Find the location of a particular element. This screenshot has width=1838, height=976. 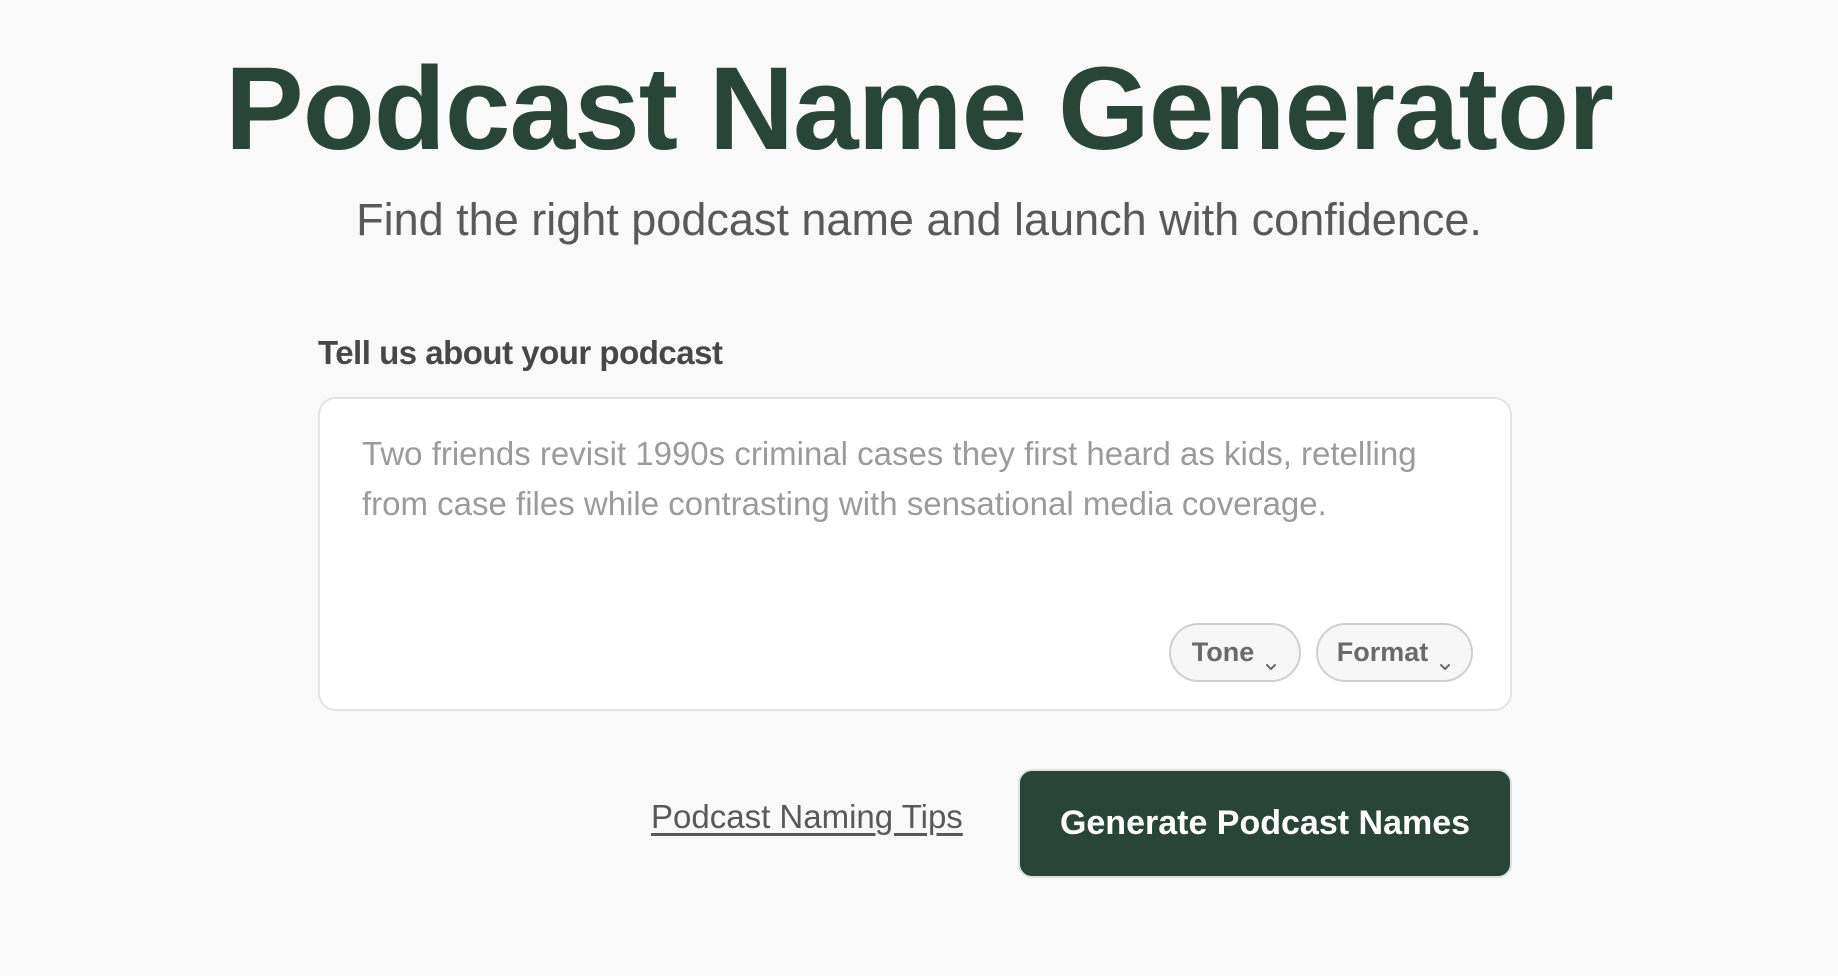

page-title: Podcast Name Generator is located at coordinates (919, 109).